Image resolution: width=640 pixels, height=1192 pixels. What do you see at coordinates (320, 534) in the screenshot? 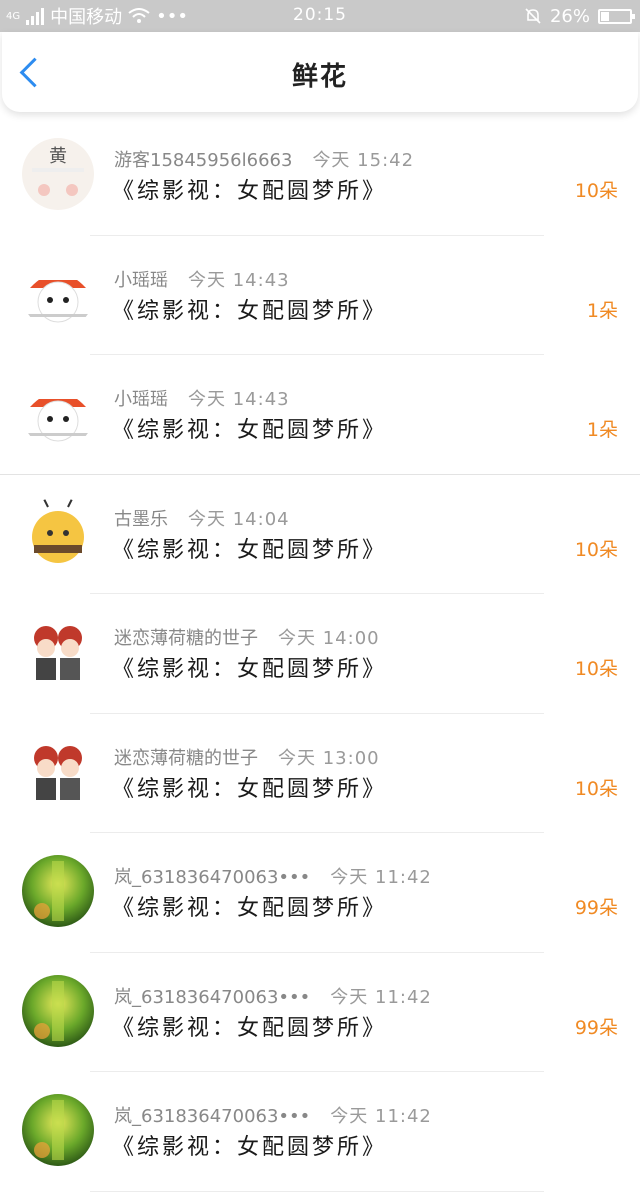
I see `list-item: 古墨乐 今天 14:04 《综影视：女配圆梦所》 10朵` at bounding box center [320, 534].